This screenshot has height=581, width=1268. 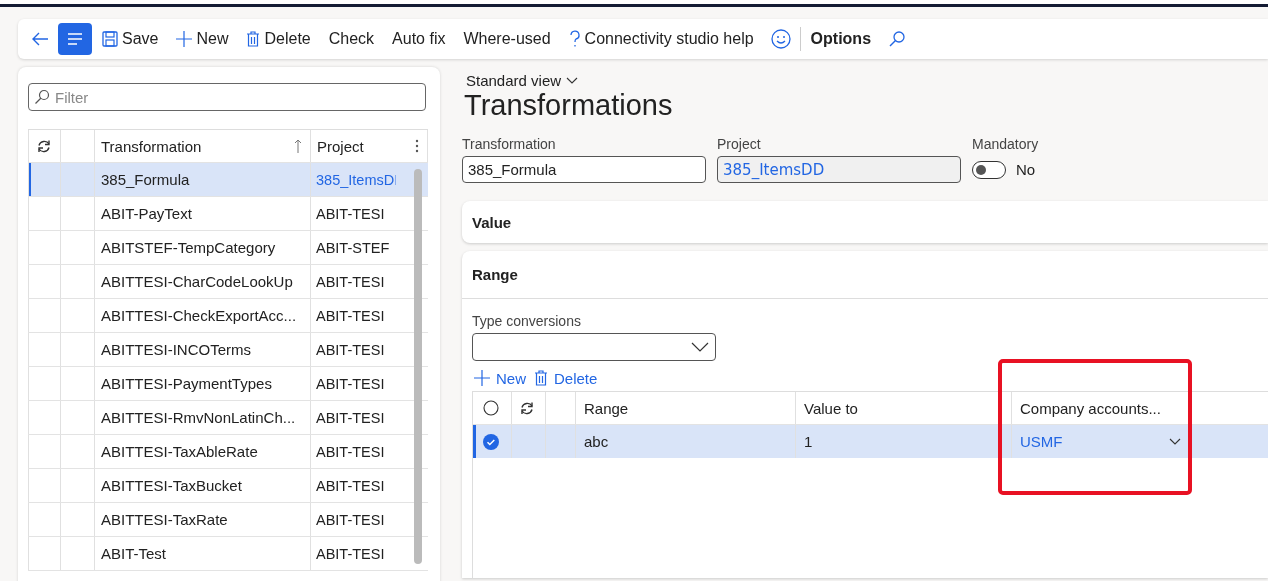 I want to click on menu-button, so click(x=75, y=39).